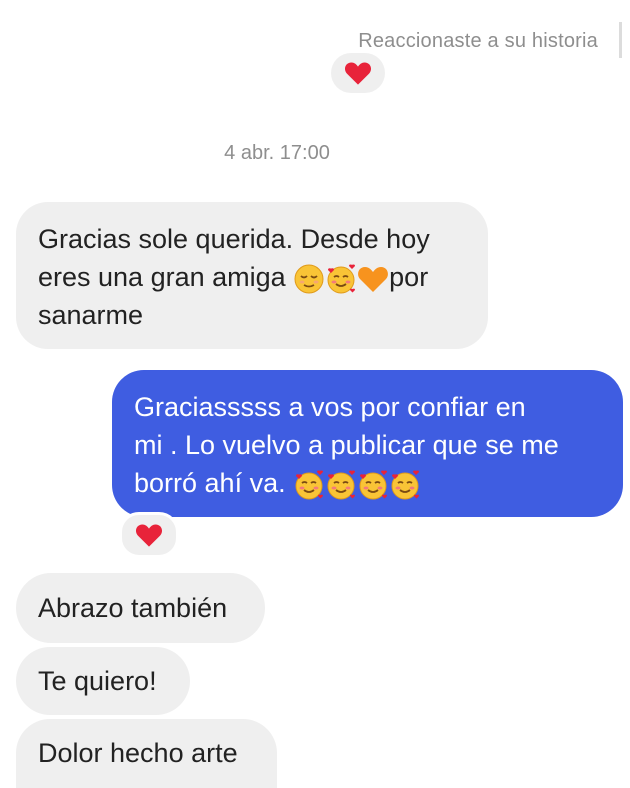 The width and height of the screenshot is (630, 788). Describe the element at coordinates (309, 279) in the screenshot. I see `relieved-face-emoji` at that location.